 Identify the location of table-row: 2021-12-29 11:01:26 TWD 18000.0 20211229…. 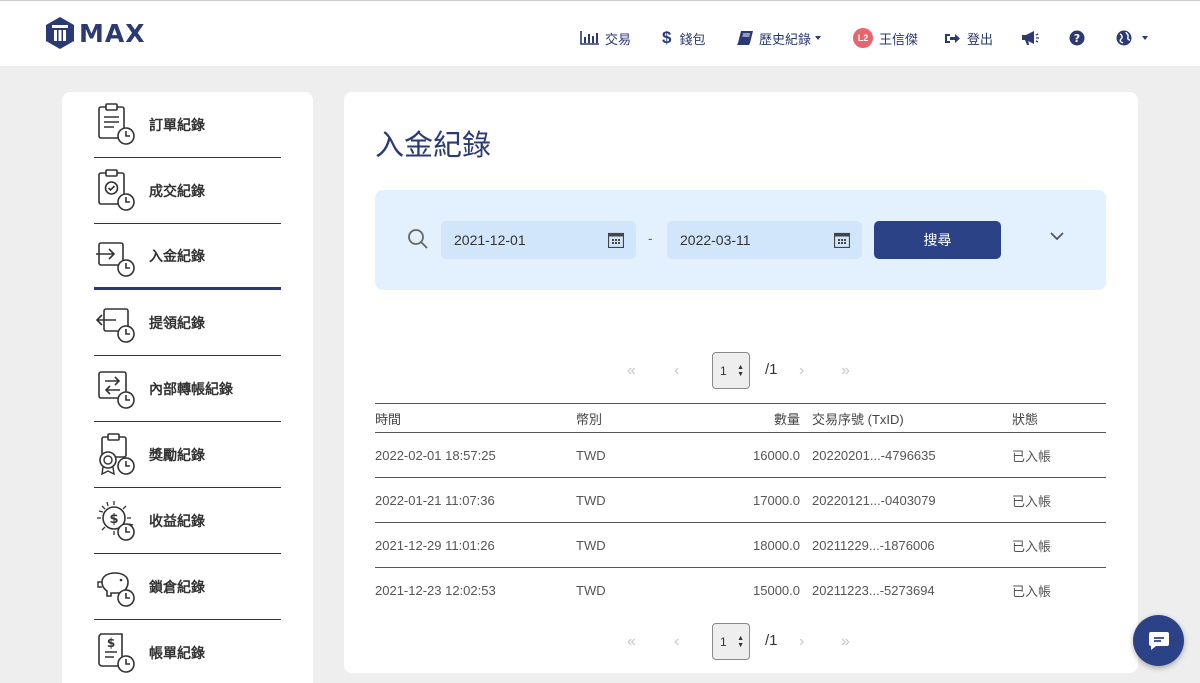
(740, 545).